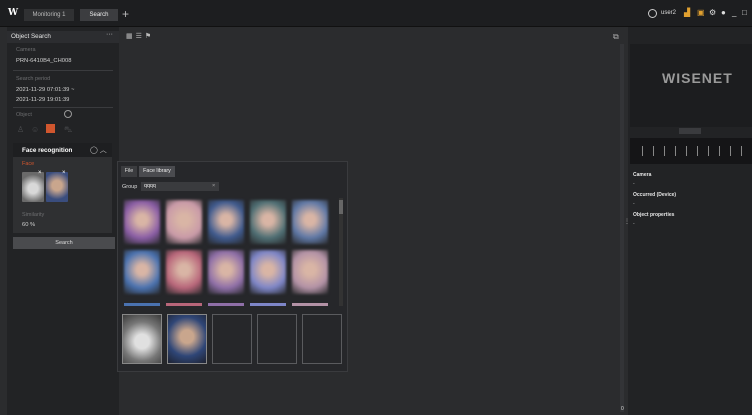  What do you see at coordinates (655, 195) in the screenshot?
I see `occurred-label: Occurred (Device)` at bounding box center [655, 195].